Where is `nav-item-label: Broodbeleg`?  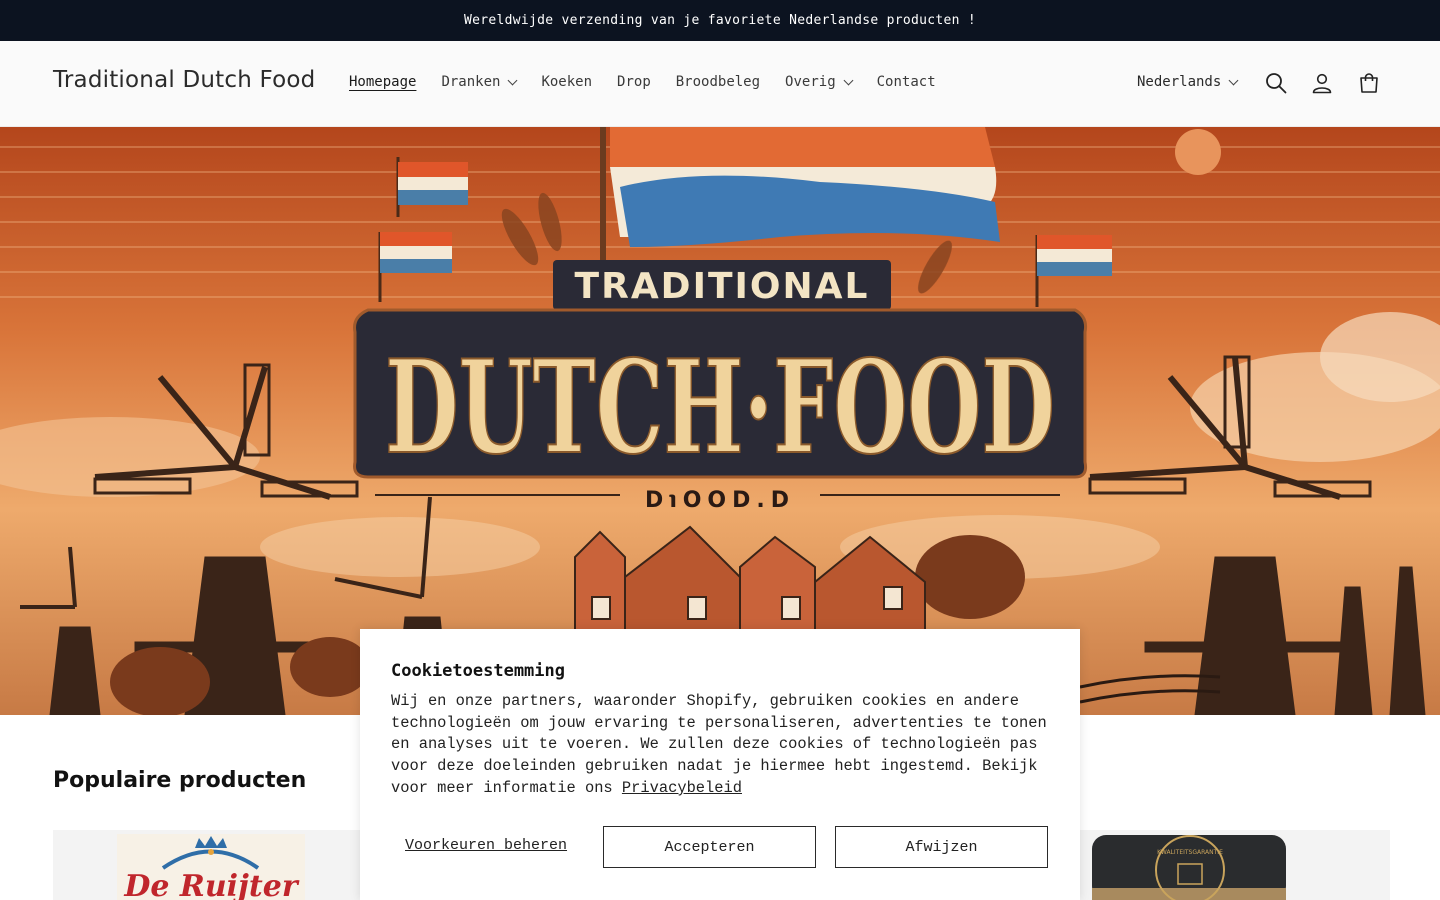 nav-item-label: Broodbeleg is located at coordinates (718, 82).